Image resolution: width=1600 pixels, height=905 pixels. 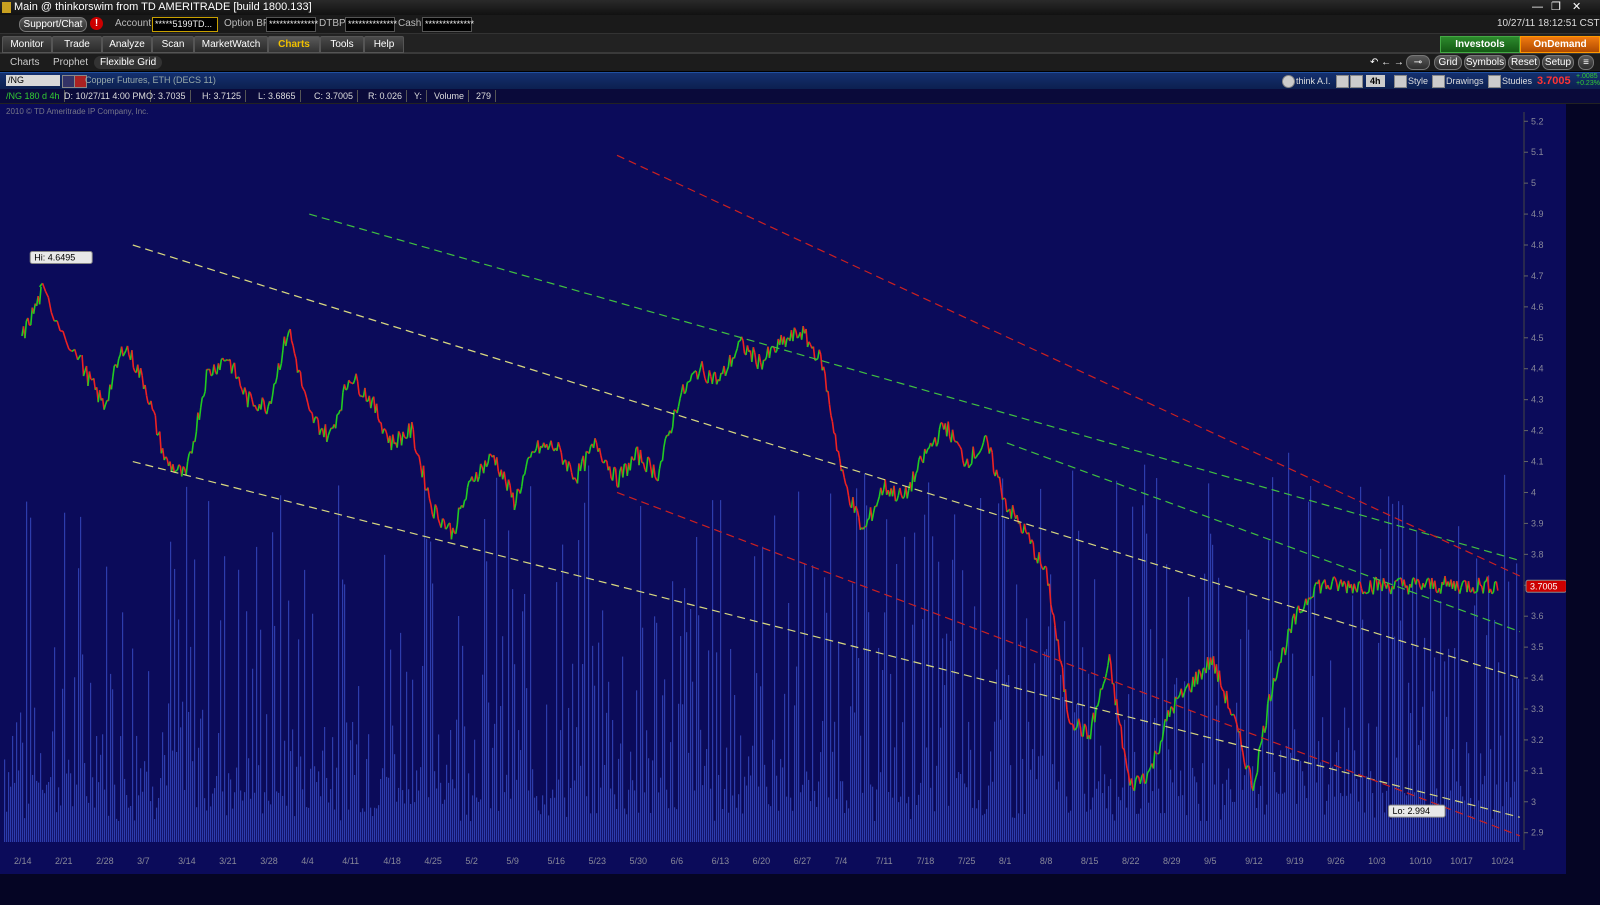 What do you see at coordinates (1313, 81) in the screenshot?
I see `think-ai-button: think A.I.` at bounding box center [1313, 81].